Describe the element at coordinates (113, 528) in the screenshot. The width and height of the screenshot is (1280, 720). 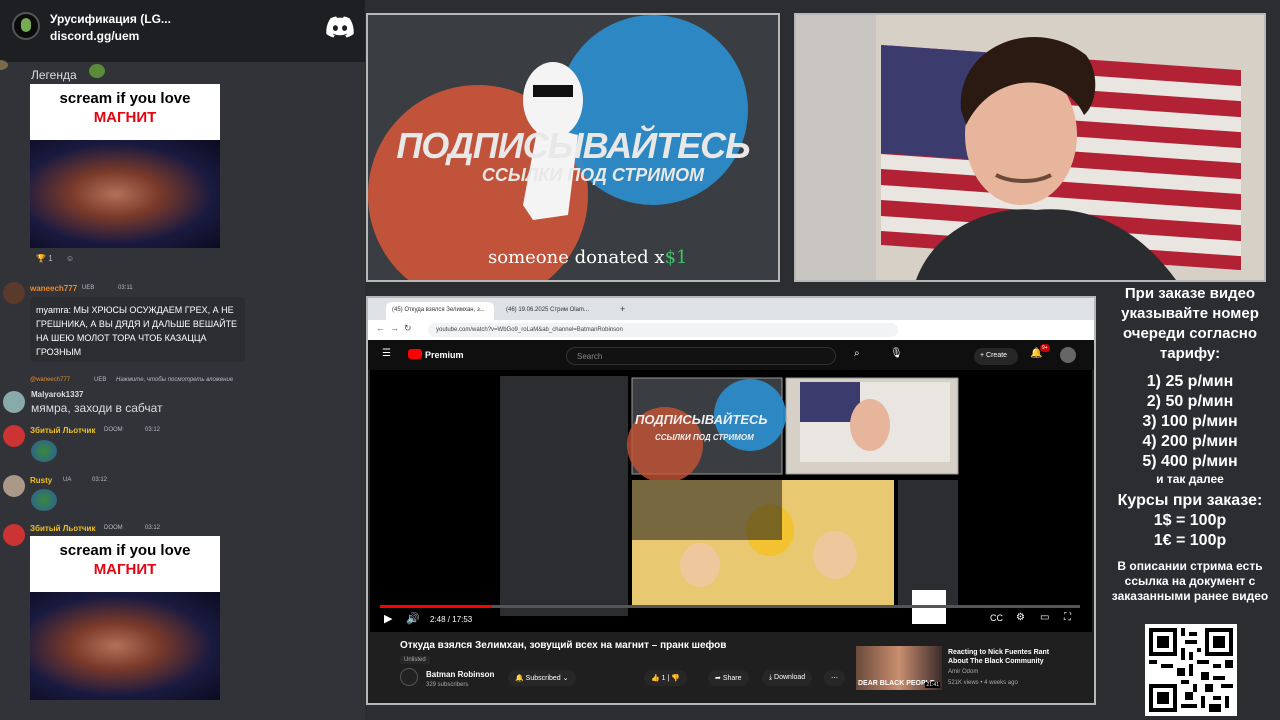
I see `user-badge: DOOM` at that location.